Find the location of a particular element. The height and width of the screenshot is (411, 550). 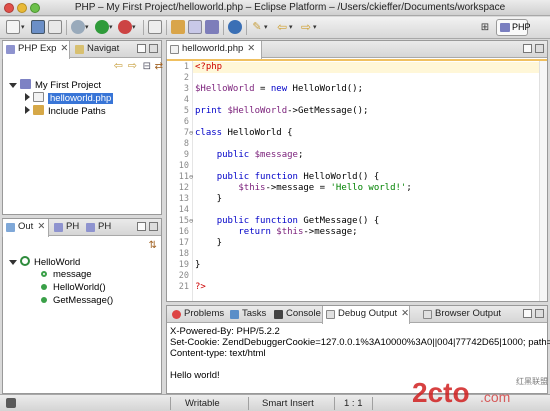

line-number: 4 is located at coordinates (186, 100).